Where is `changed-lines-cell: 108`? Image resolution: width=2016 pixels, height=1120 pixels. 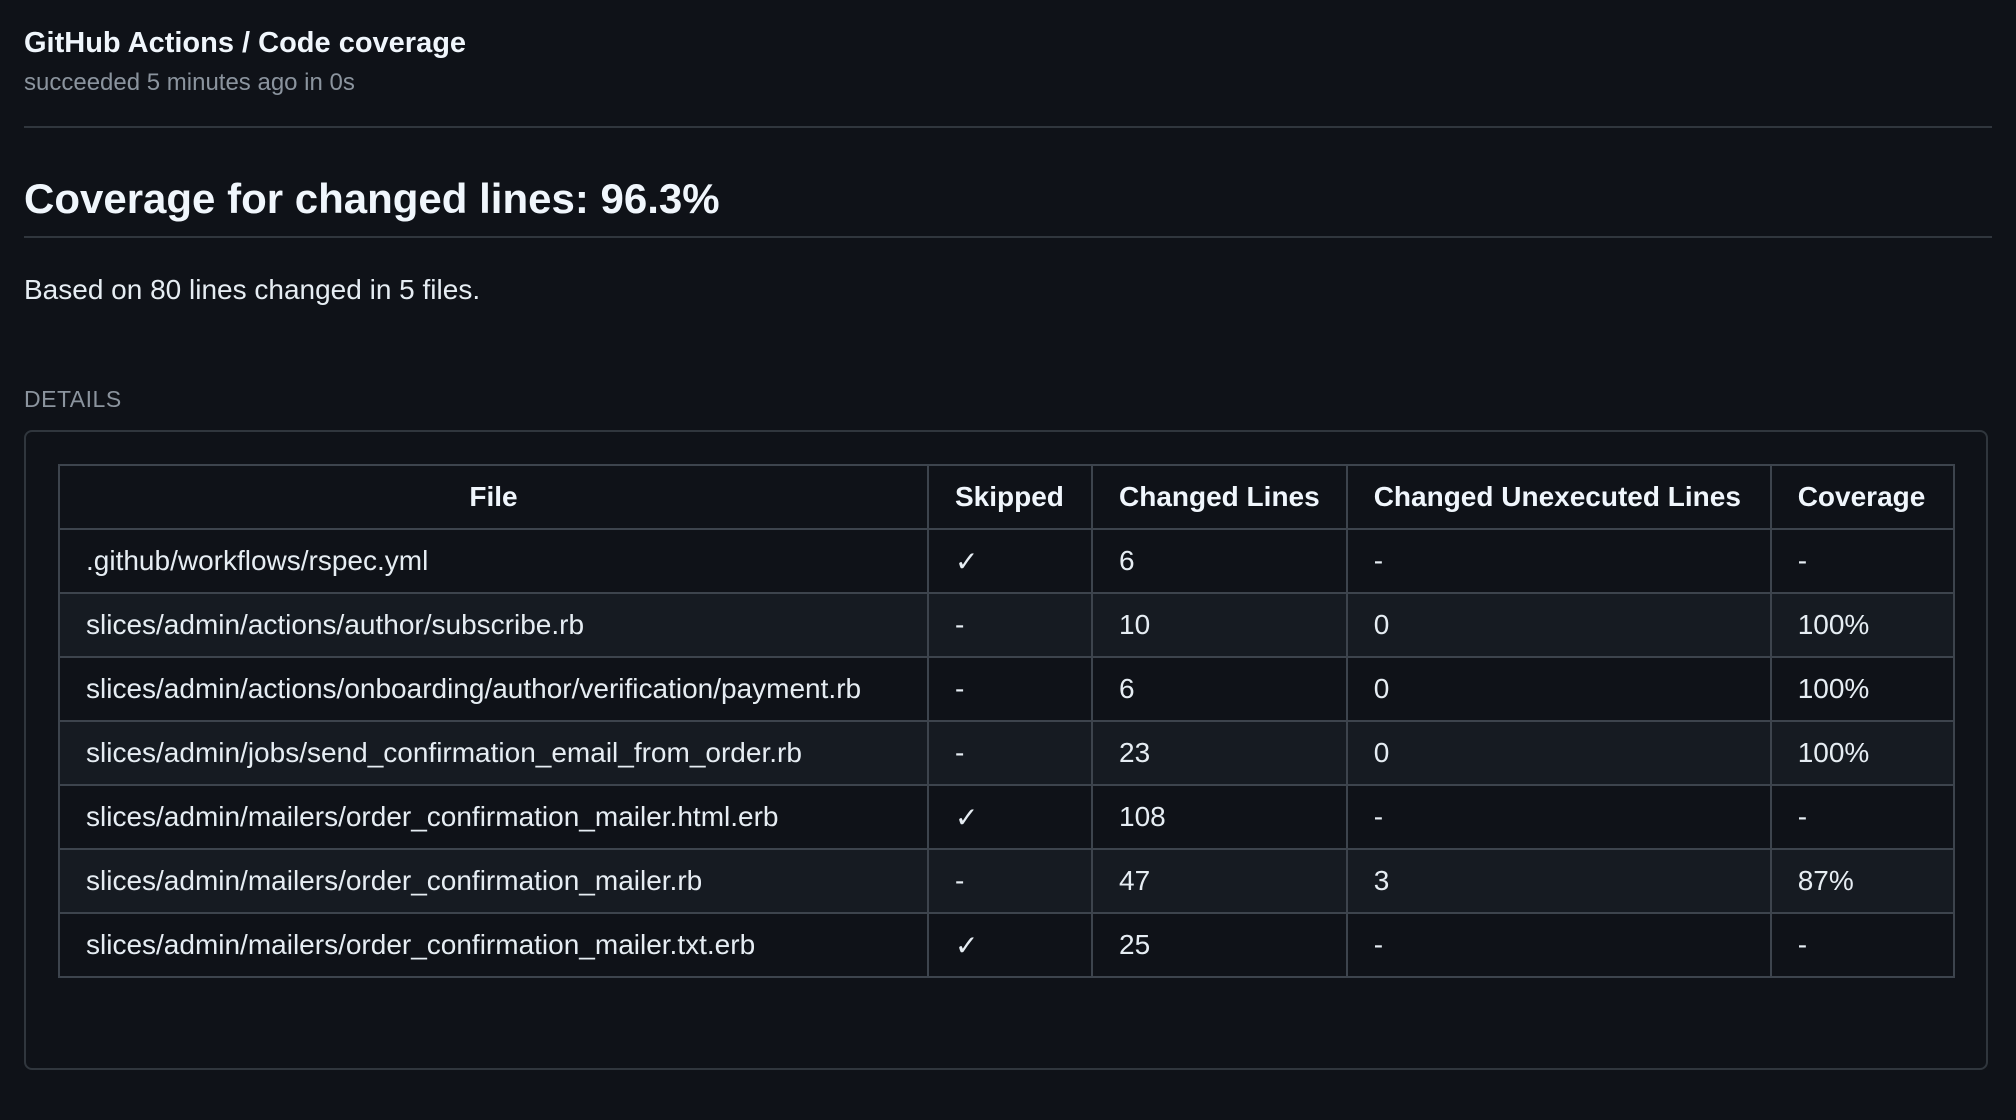
changed-lines-cell: 108 is located at coordinates (1219, 817).